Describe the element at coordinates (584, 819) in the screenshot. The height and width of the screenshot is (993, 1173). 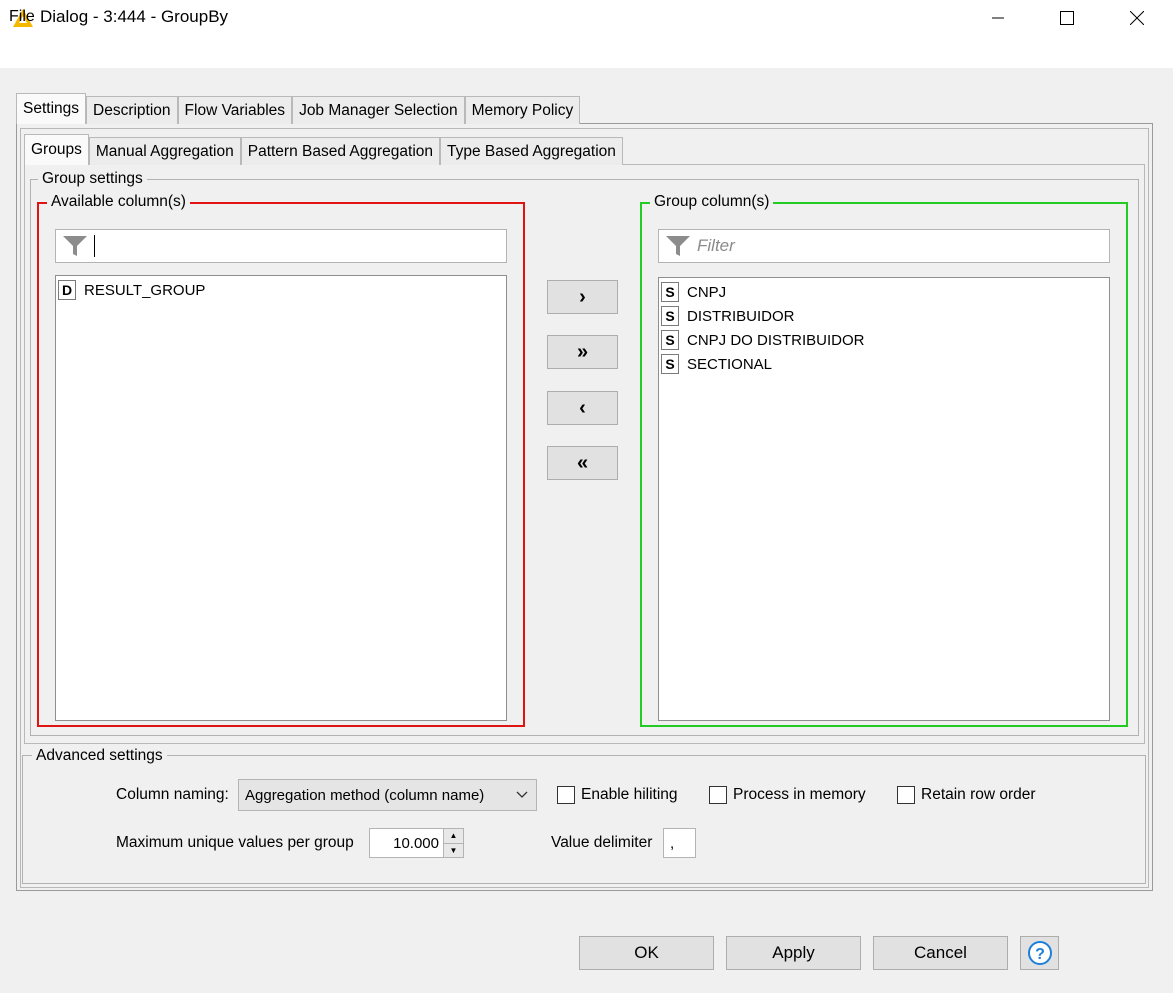
I see `advanced-settings-box` at that location.